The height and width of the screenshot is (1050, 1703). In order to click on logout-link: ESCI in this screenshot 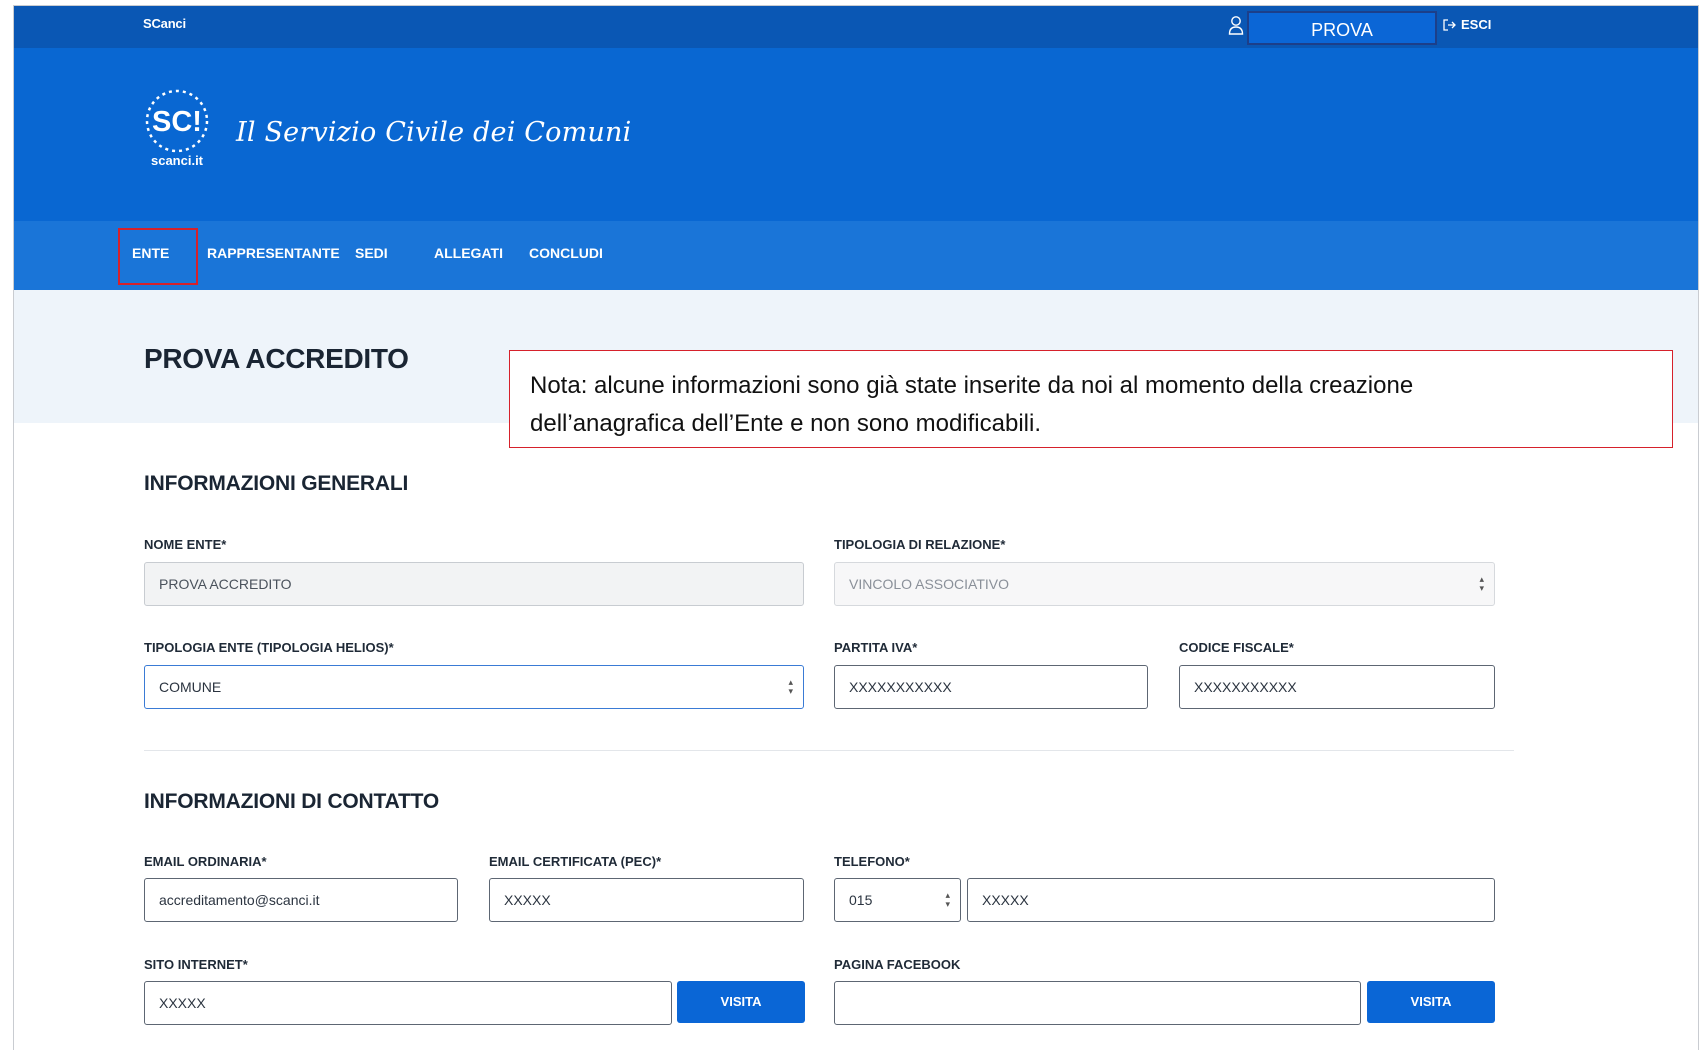, I will do `click(1467, 24)`.